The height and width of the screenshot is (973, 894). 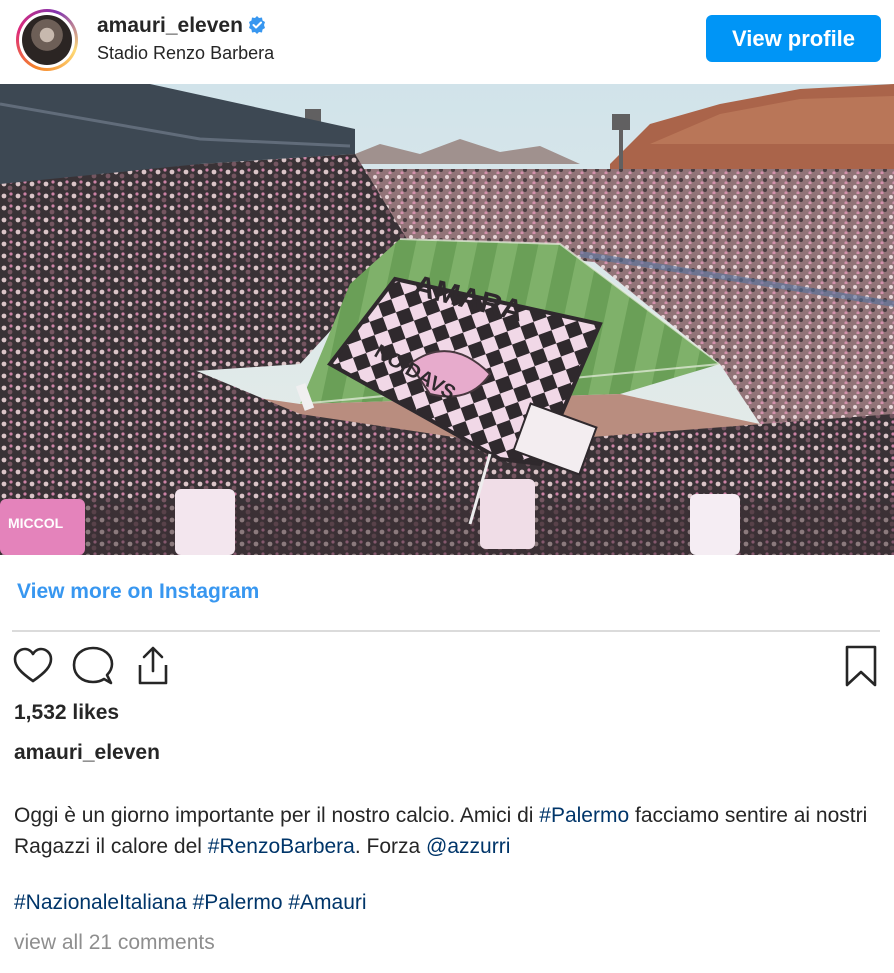 What do you see at coordinates (256, 25) in the screenshot?
I see `verified-badge-icon` at bounding box center [256, 25].